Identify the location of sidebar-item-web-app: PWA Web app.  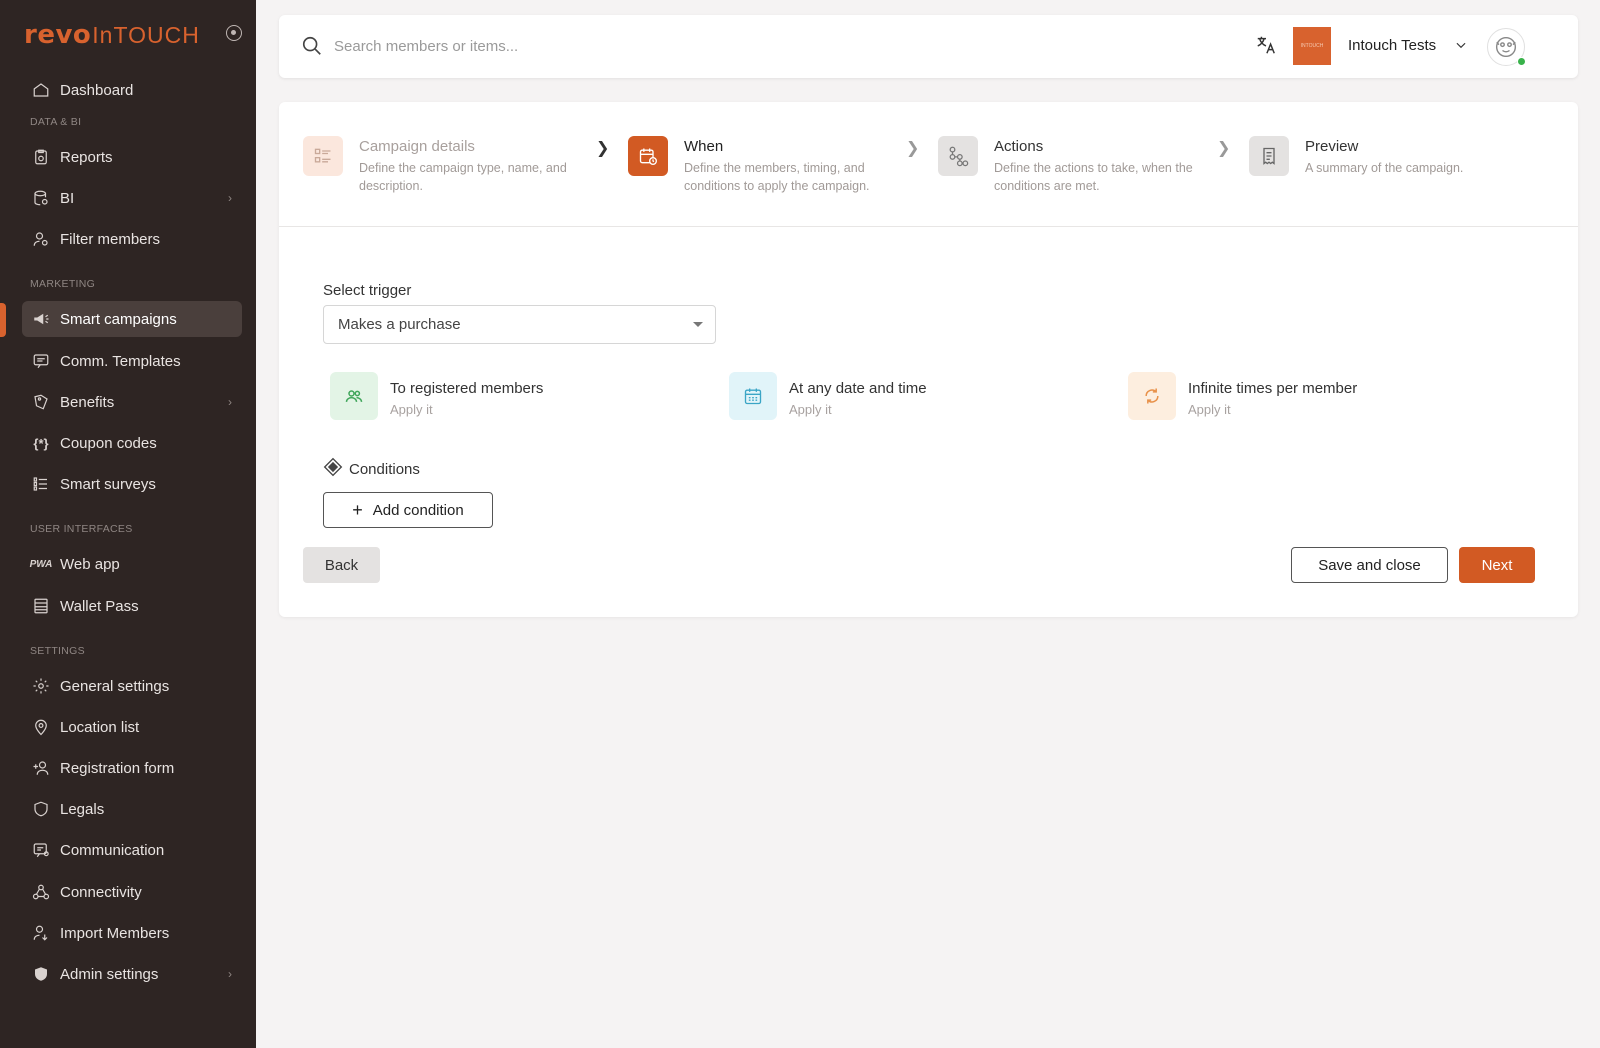
(132, 564).